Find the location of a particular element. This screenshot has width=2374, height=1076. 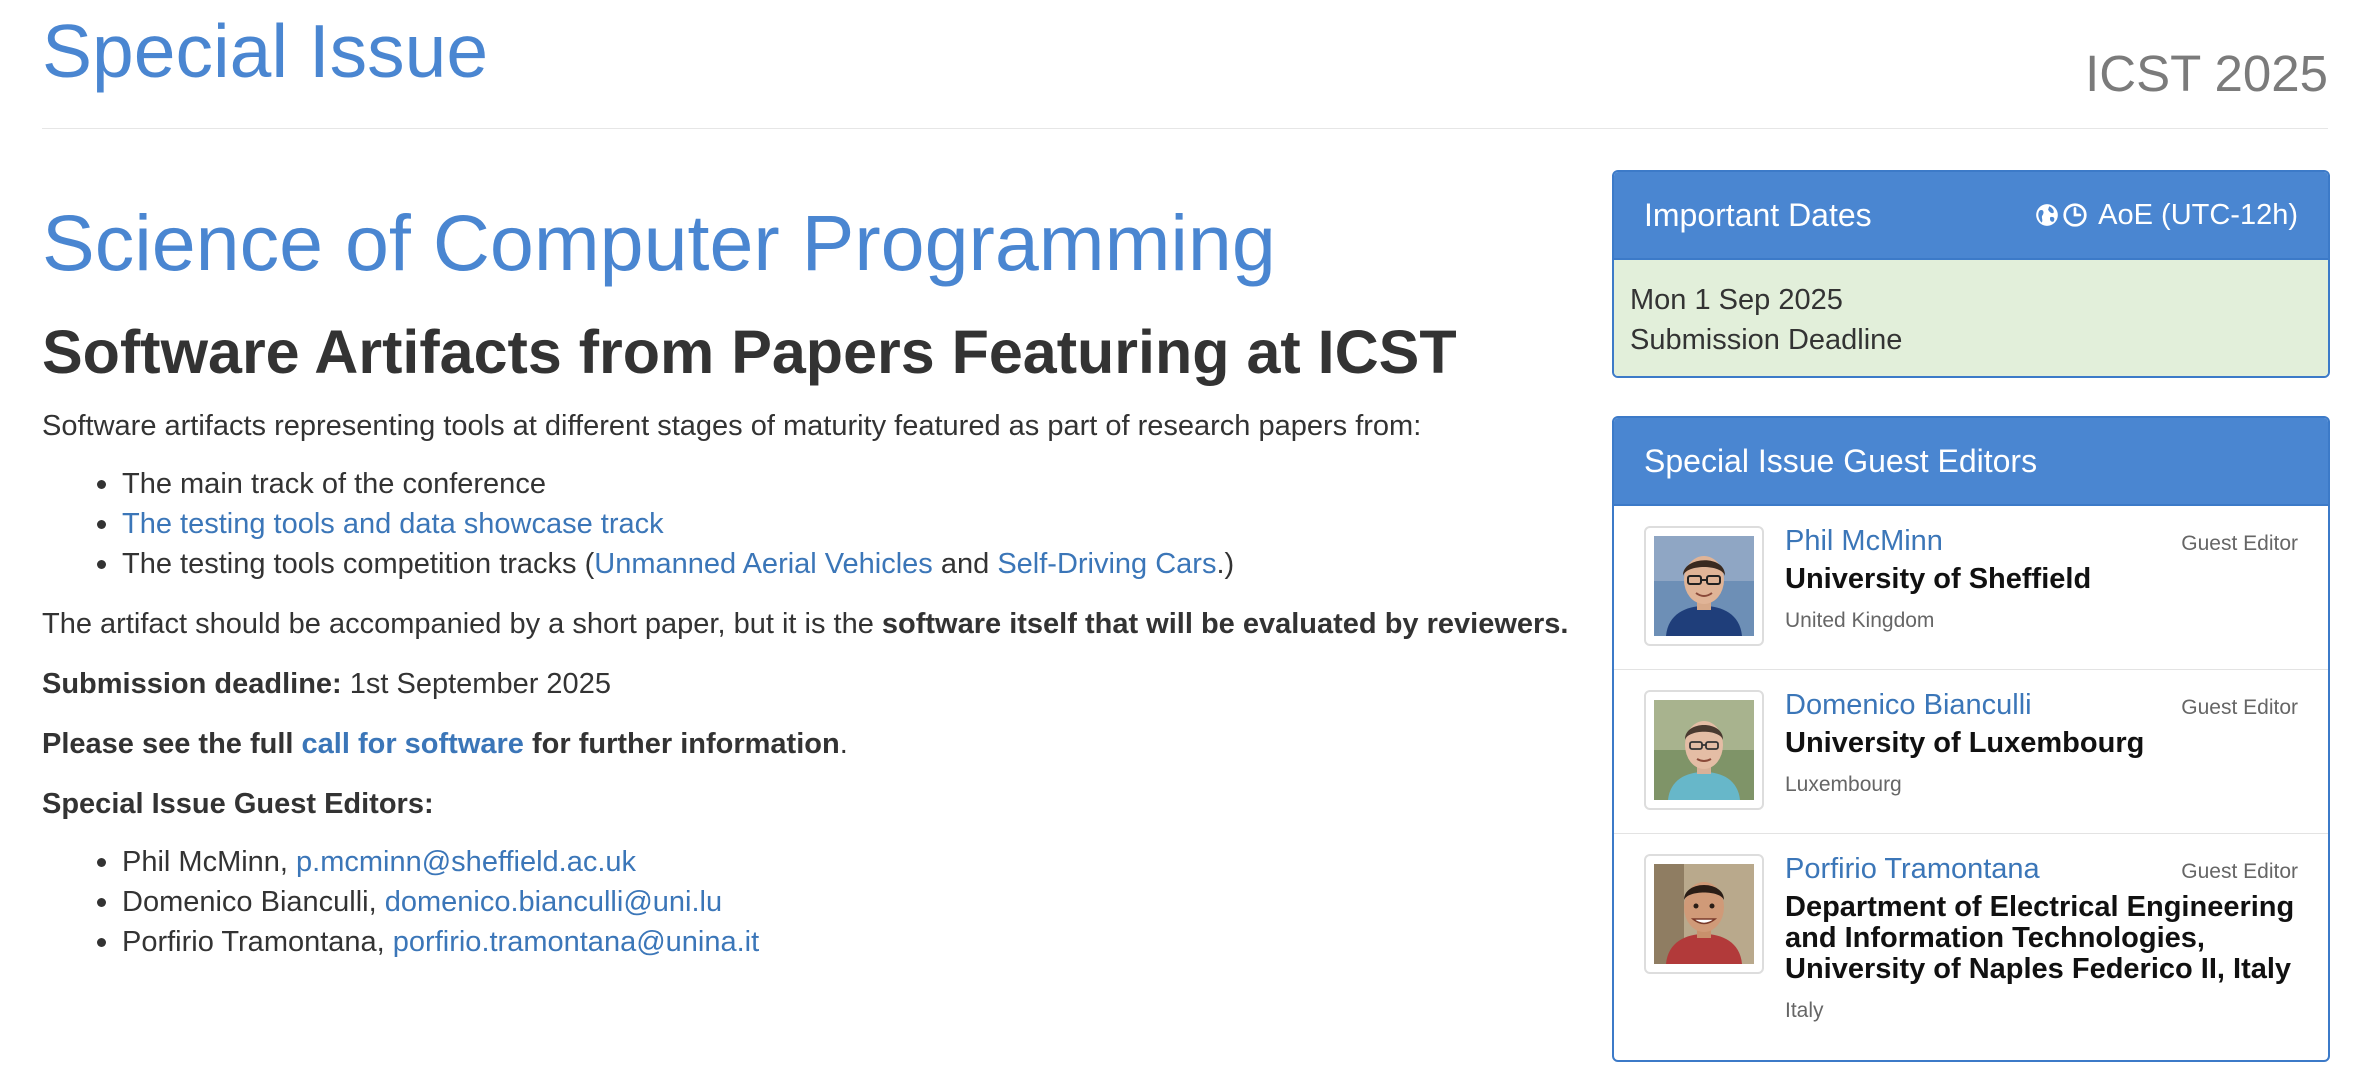

editor-country: Luxembourg is located at coordinates (1843, 784).